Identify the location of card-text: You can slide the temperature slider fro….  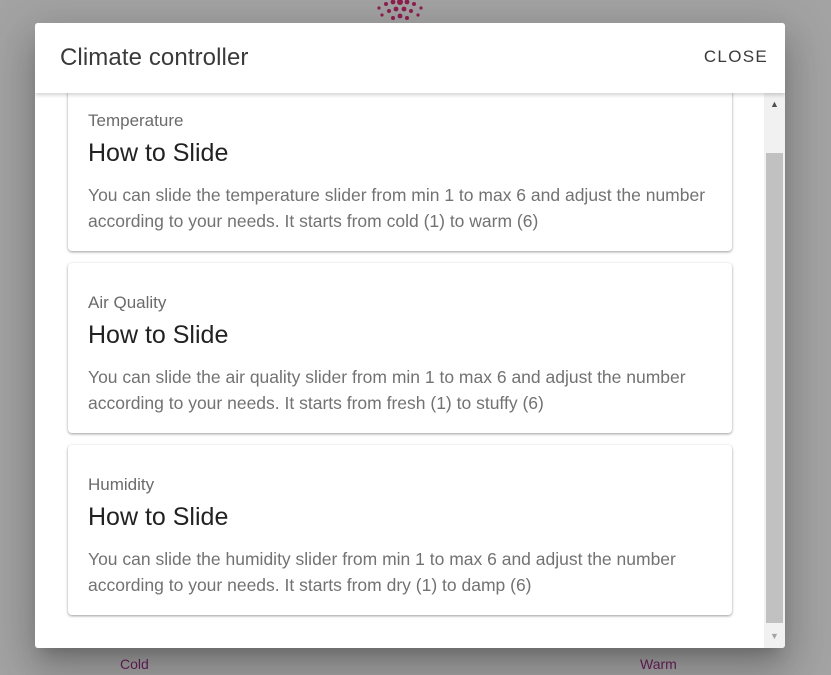
(397, 208).